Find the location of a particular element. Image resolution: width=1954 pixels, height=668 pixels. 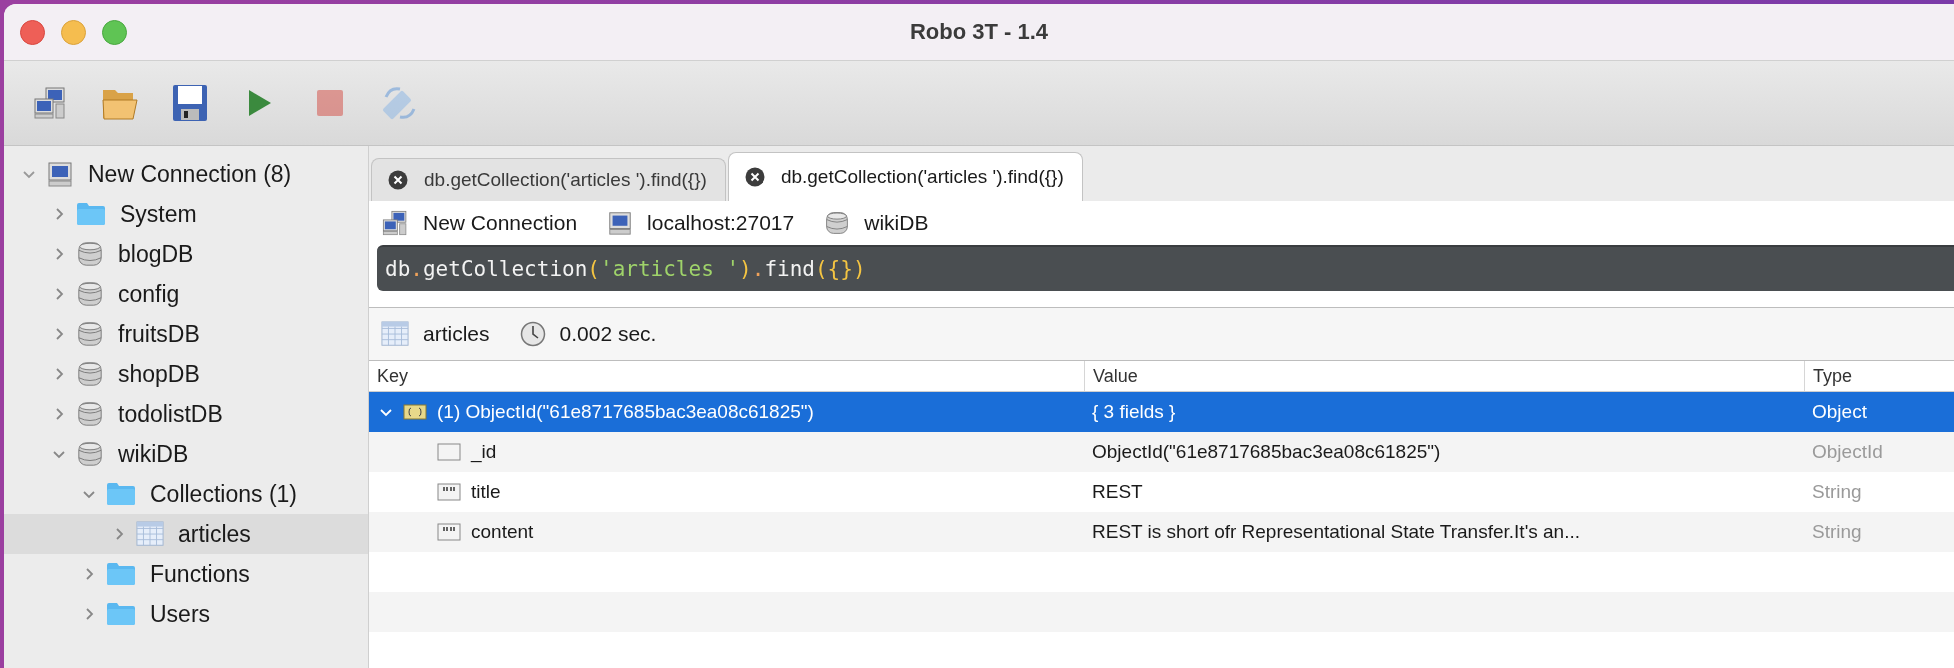

collection-name: articles is located at coordinates (456, 334).